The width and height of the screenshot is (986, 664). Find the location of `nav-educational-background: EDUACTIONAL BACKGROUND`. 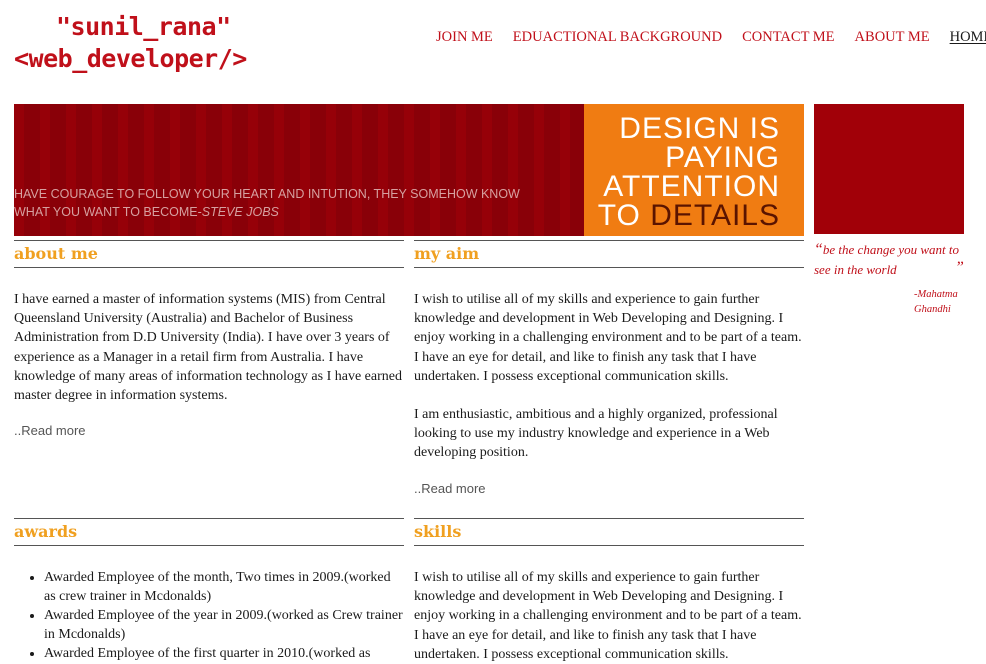

nav-educational-background: EDUACTIONAL BACKGROUND is located at coordinates (617, 37).